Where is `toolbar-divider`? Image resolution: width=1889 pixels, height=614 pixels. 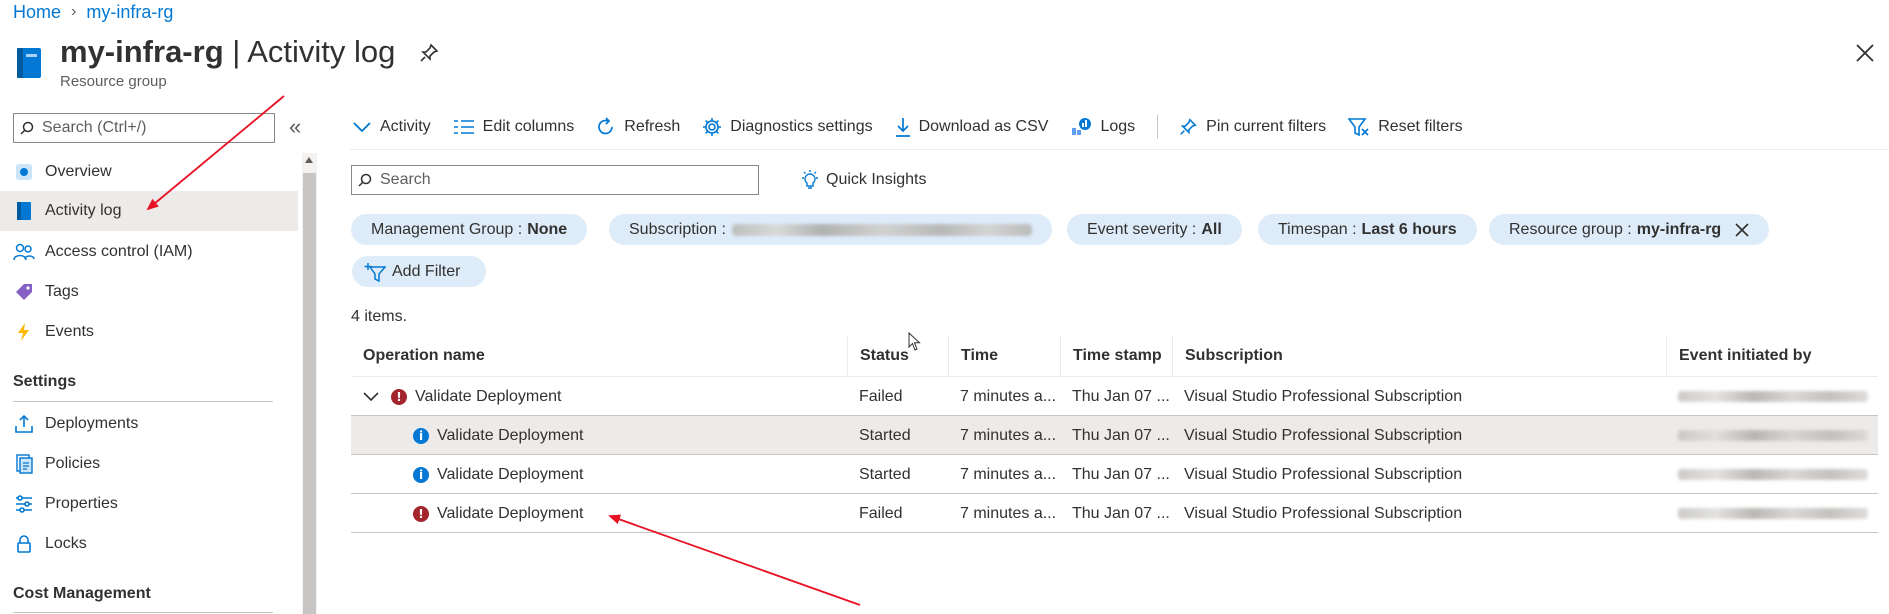
toolbar-divider is located at coordinates (1158, 127).